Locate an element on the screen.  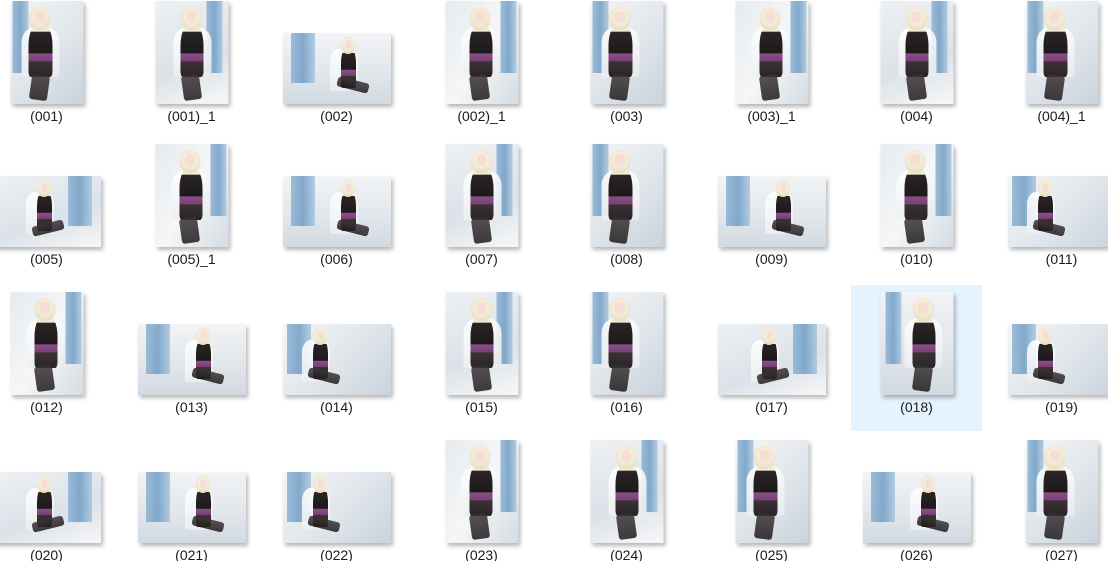
file-item: (019) is located at coordinates (1052, 358).